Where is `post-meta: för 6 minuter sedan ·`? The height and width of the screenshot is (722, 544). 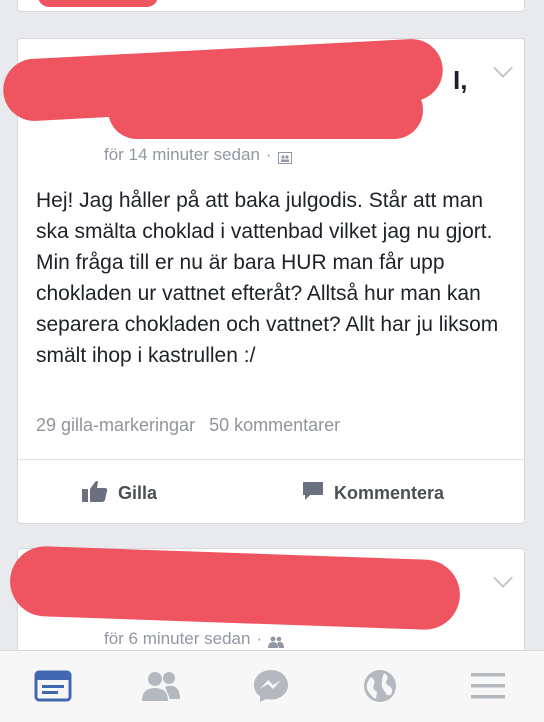
post-meta: för 6 minuter sedan · is located at coordinates (194, 639).